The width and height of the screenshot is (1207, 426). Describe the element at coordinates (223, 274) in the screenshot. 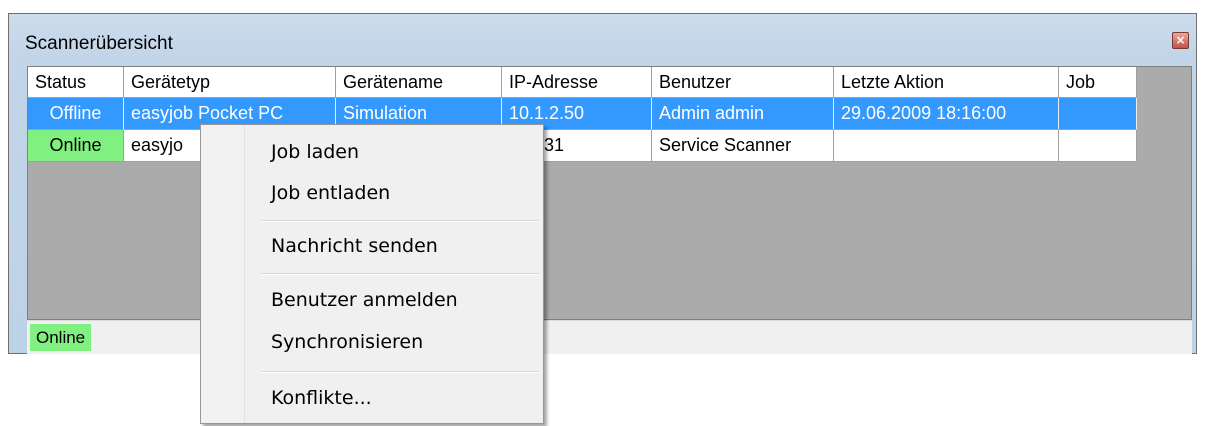

I see `menu-icon-gutter` at that location.